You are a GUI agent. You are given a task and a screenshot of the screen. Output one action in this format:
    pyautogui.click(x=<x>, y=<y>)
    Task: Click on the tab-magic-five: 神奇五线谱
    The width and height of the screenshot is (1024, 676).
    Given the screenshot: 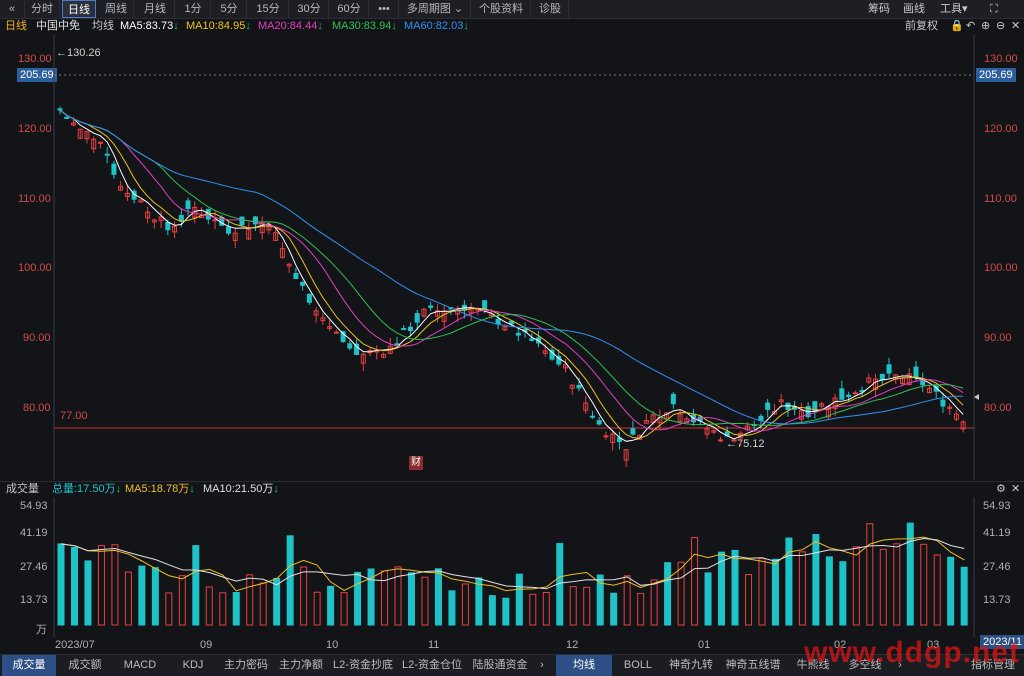 What is the action you would take?
    pyautogui.click(x=753, y=665)
    